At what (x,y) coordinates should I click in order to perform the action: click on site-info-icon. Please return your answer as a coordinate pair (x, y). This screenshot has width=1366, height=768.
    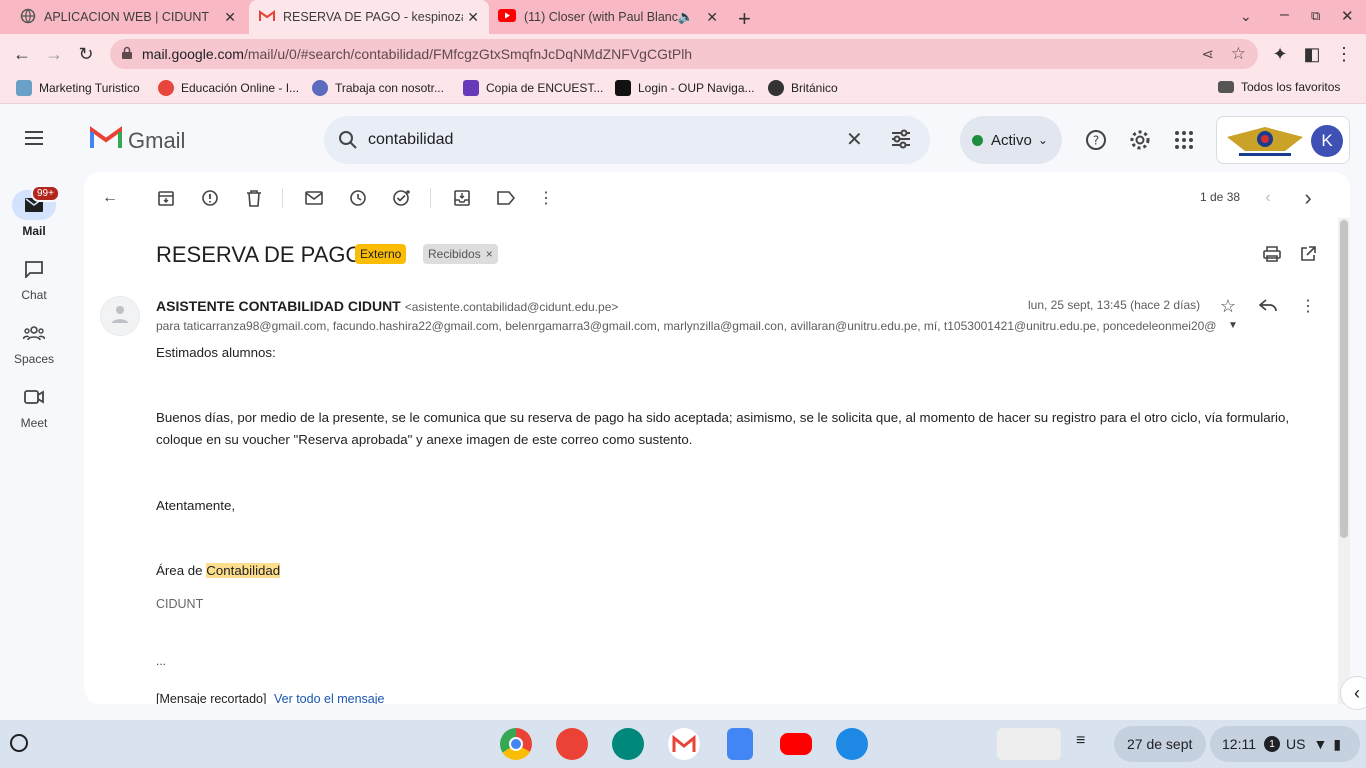
    Looking at the image, I should click on (127, 54).